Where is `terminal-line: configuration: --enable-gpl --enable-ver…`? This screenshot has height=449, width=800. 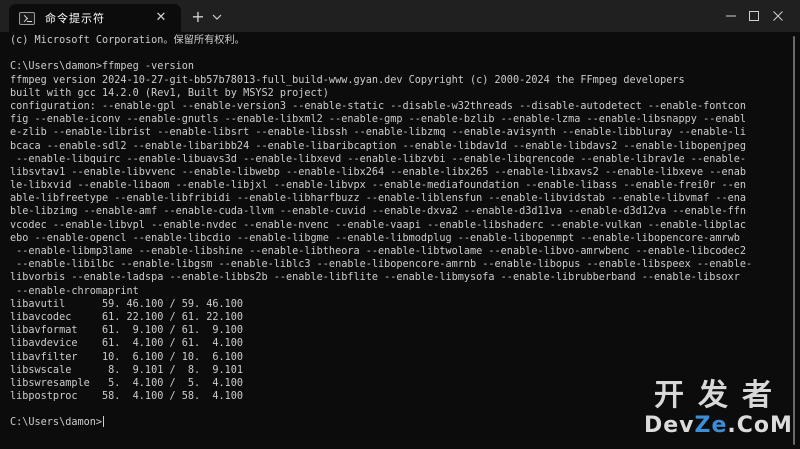
terminal-line: configuration: --enable-gpl --enable-ver… is located at coordinates (378, 106).